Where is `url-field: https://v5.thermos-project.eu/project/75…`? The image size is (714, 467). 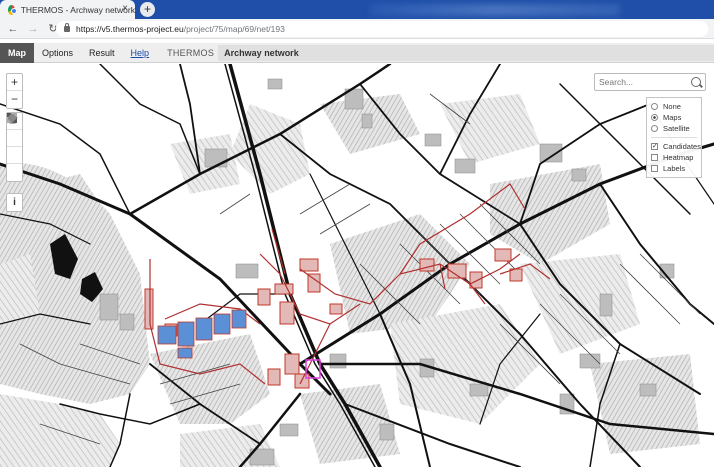 url-field: https://v5.thermos-project.eu/project/75… is located at coordinates (382, 29).